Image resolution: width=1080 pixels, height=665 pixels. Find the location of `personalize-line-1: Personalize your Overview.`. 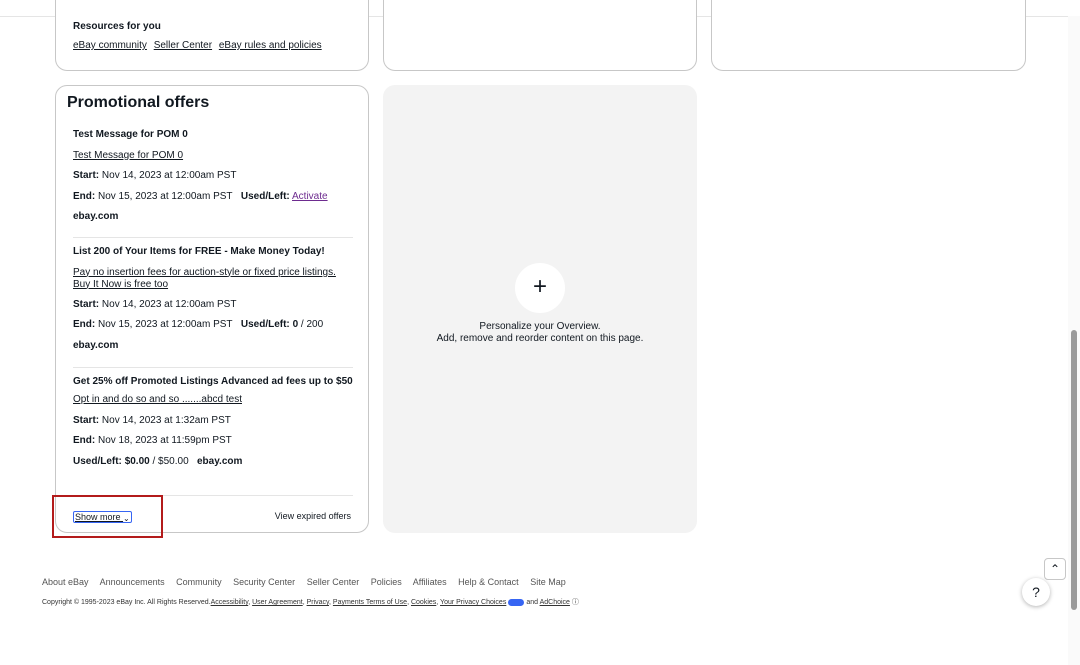

personalize-line-1: Personalize your Overview. is located at coordinates (540, 326).